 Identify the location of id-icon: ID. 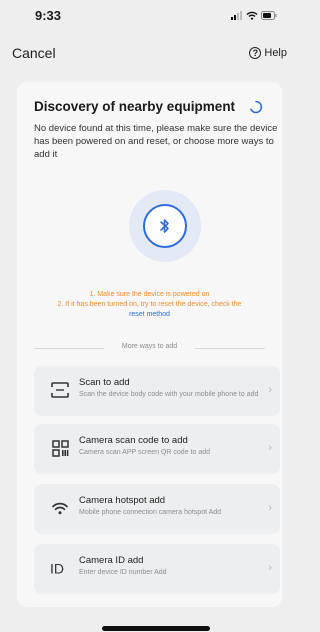
(60, 568).